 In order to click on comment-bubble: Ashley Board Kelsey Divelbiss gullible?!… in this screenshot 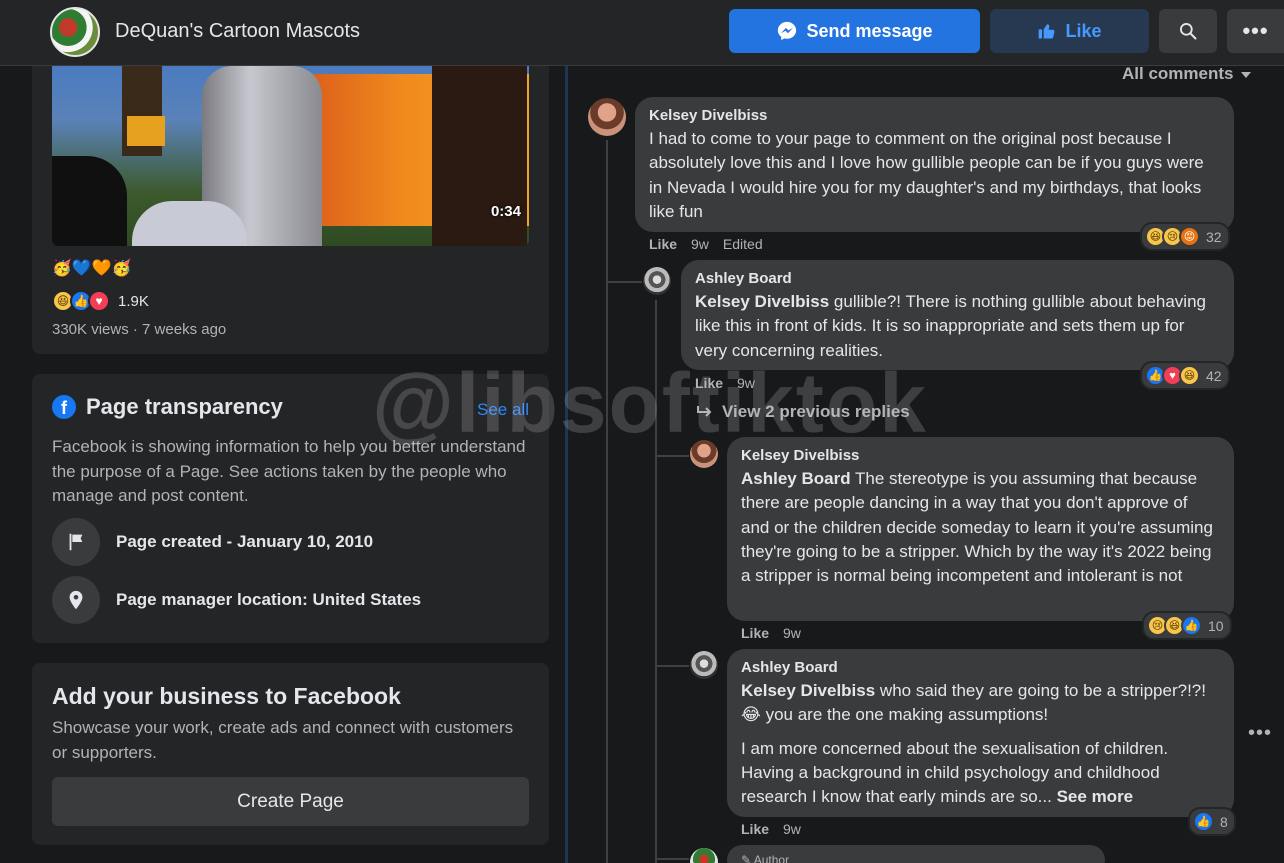, I will do `click(957, 315)`.